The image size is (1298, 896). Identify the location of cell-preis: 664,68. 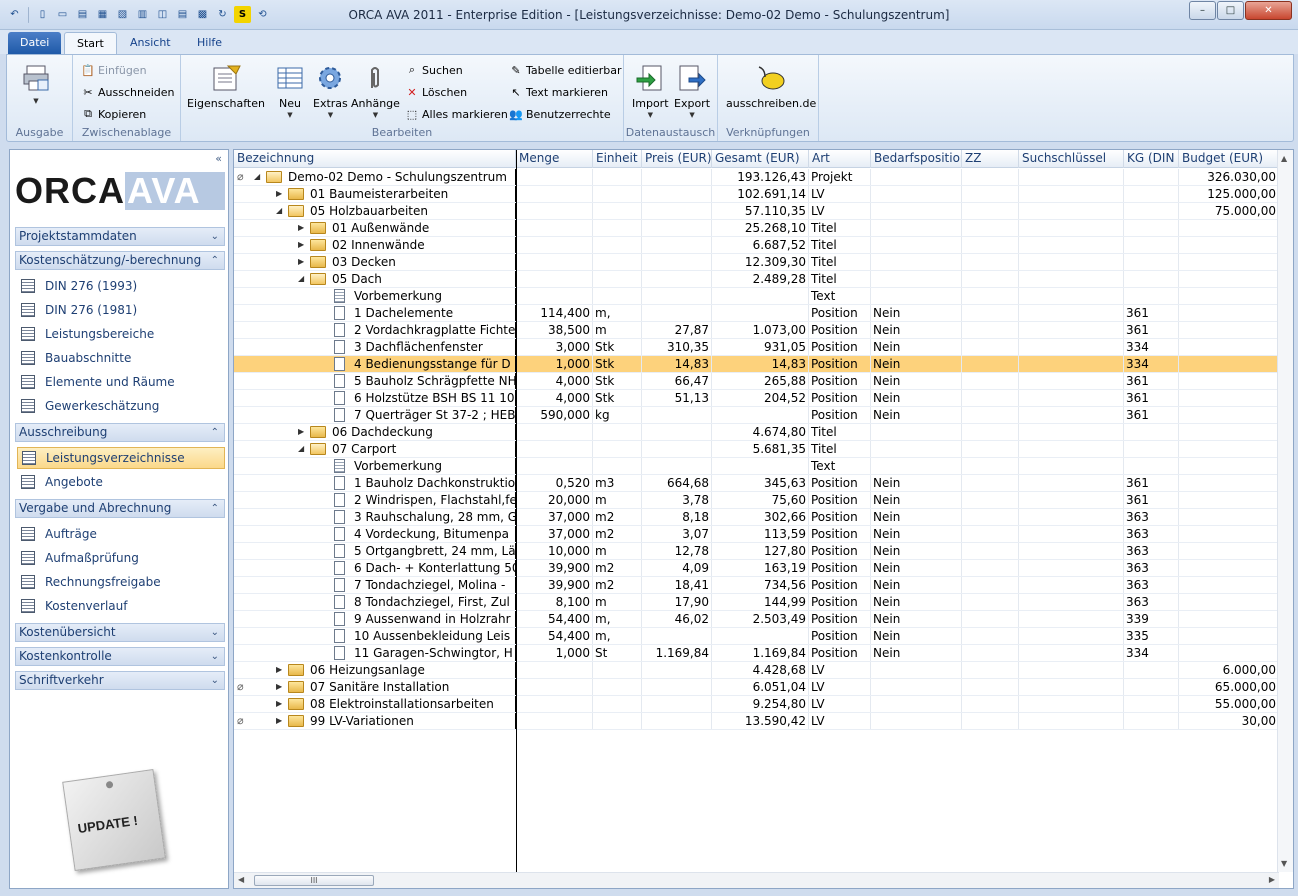
(677, 483).